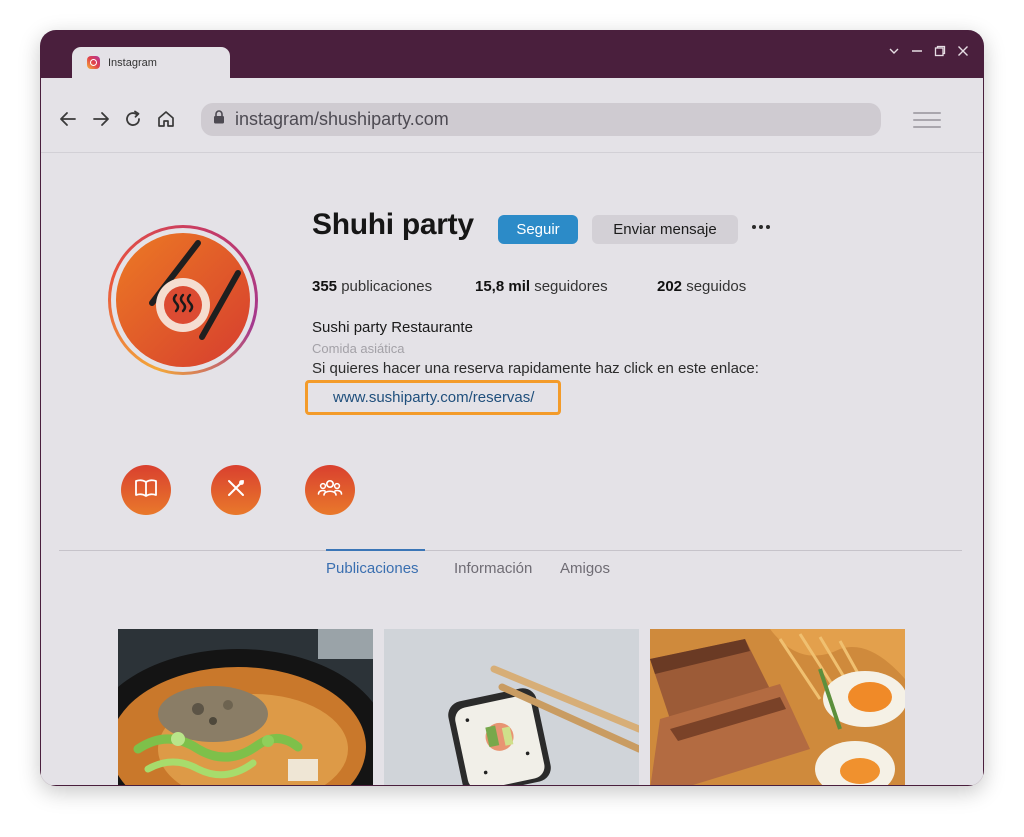  Describe the element at coordinates (927, 120) in the screenshot. I see `hamburger-menu-icon` at that location.